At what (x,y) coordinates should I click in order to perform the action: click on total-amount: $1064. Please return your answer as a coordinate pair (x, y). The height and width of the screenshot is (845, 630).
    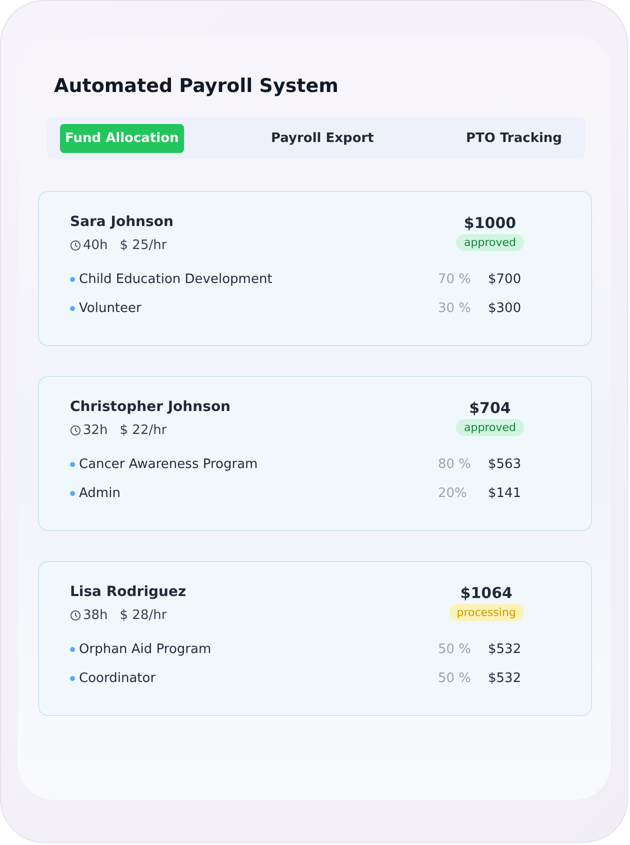
    Looking at the image, I should click on (486, 593).